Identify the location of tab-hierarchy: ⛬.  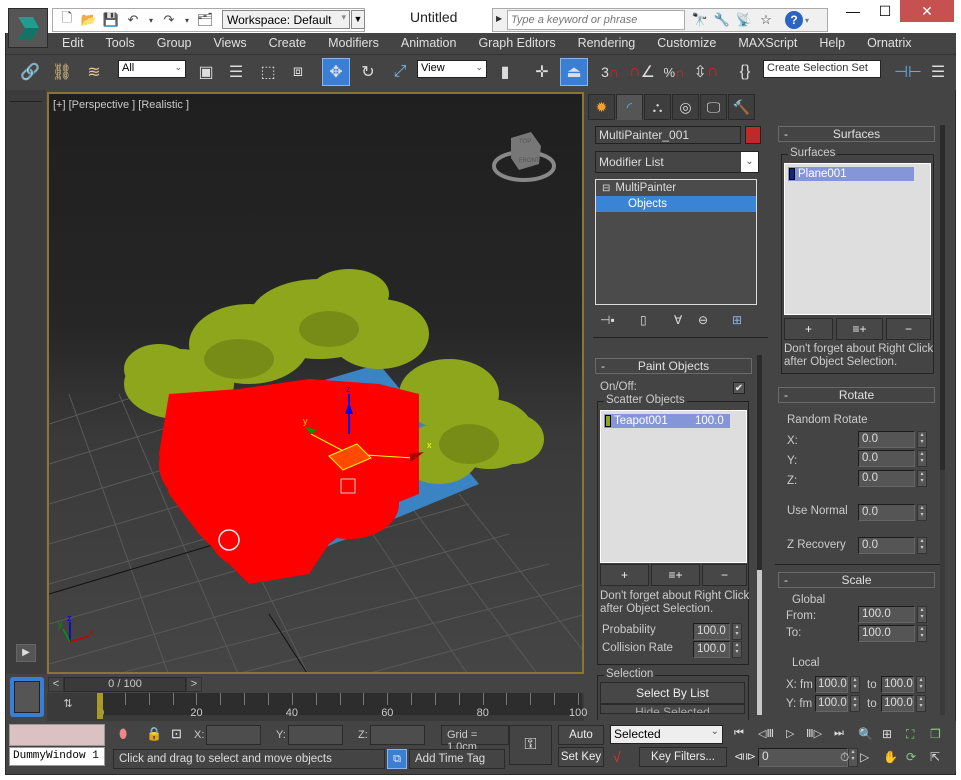
(657, 107).